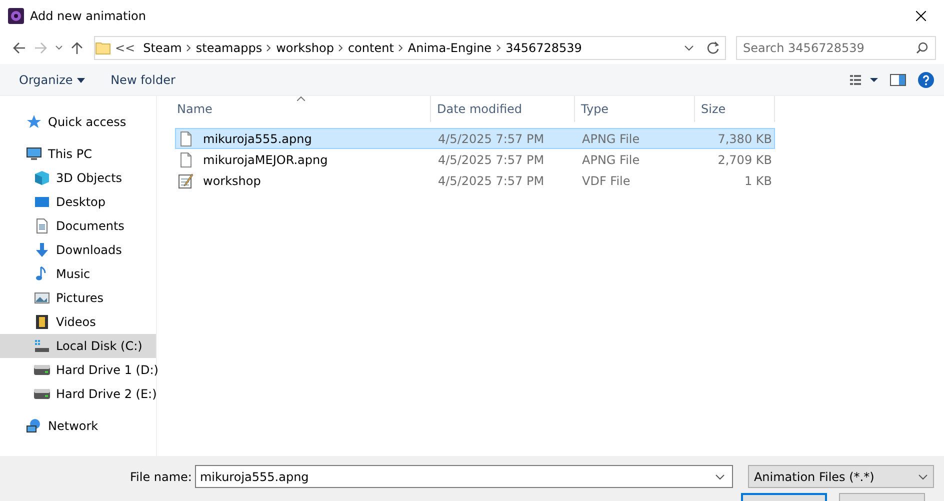  Describe the element at coordinates (78, 122) in the screenshot. I see `sidebar-item: Quick access` at that location.